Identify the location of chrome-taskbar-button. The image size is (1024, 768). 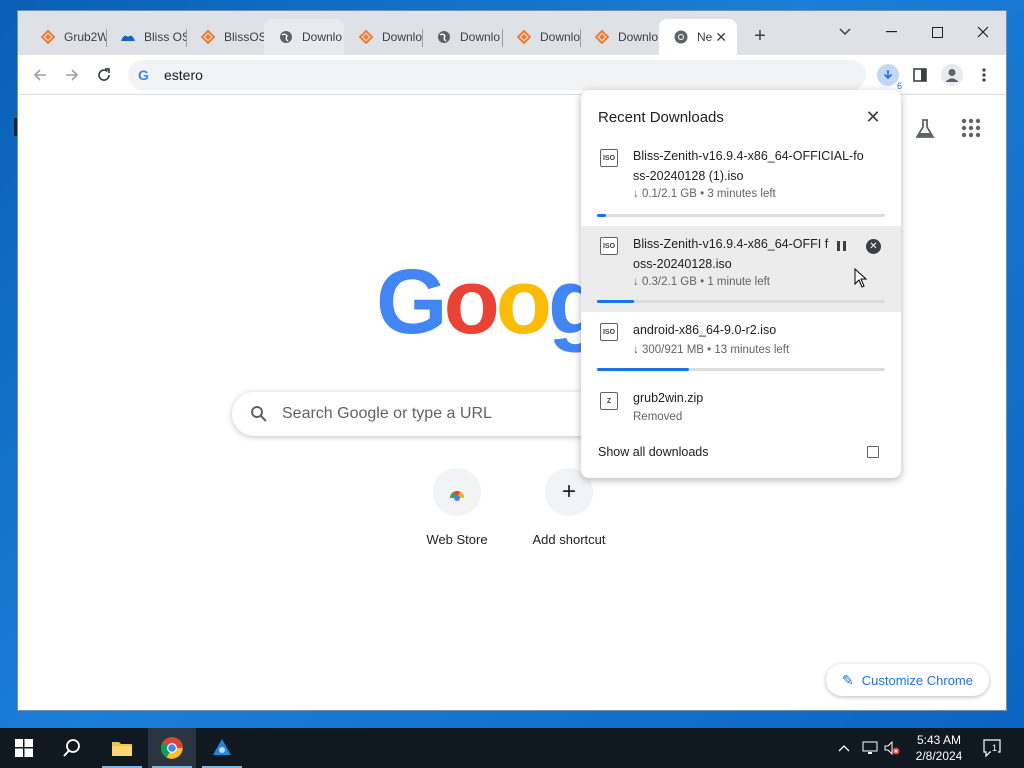
(172, 748).